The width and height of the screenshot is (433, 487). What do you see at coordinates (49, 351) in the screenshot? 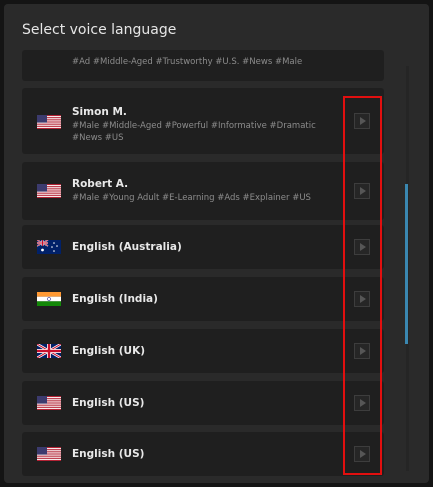
I see `uk-flag-icon` at bounding box center [49, 351].